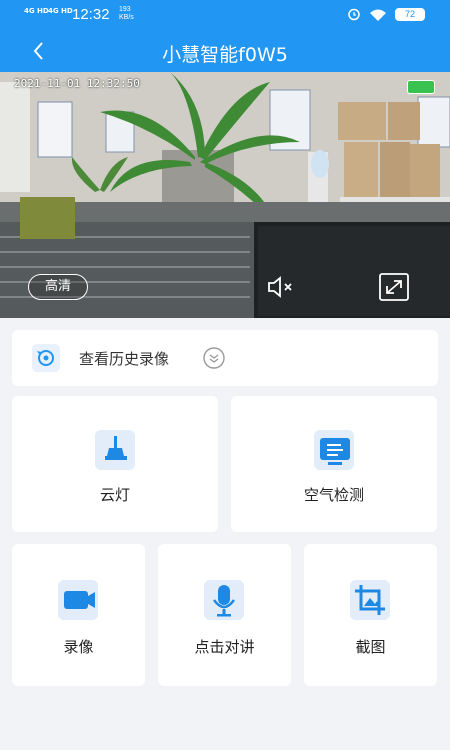 The width and height of the screenshot is (450, 750). What do you see at coordinates (46, 358) in the screenshot?
I see `history-icon` at bounding box center [46, 358].